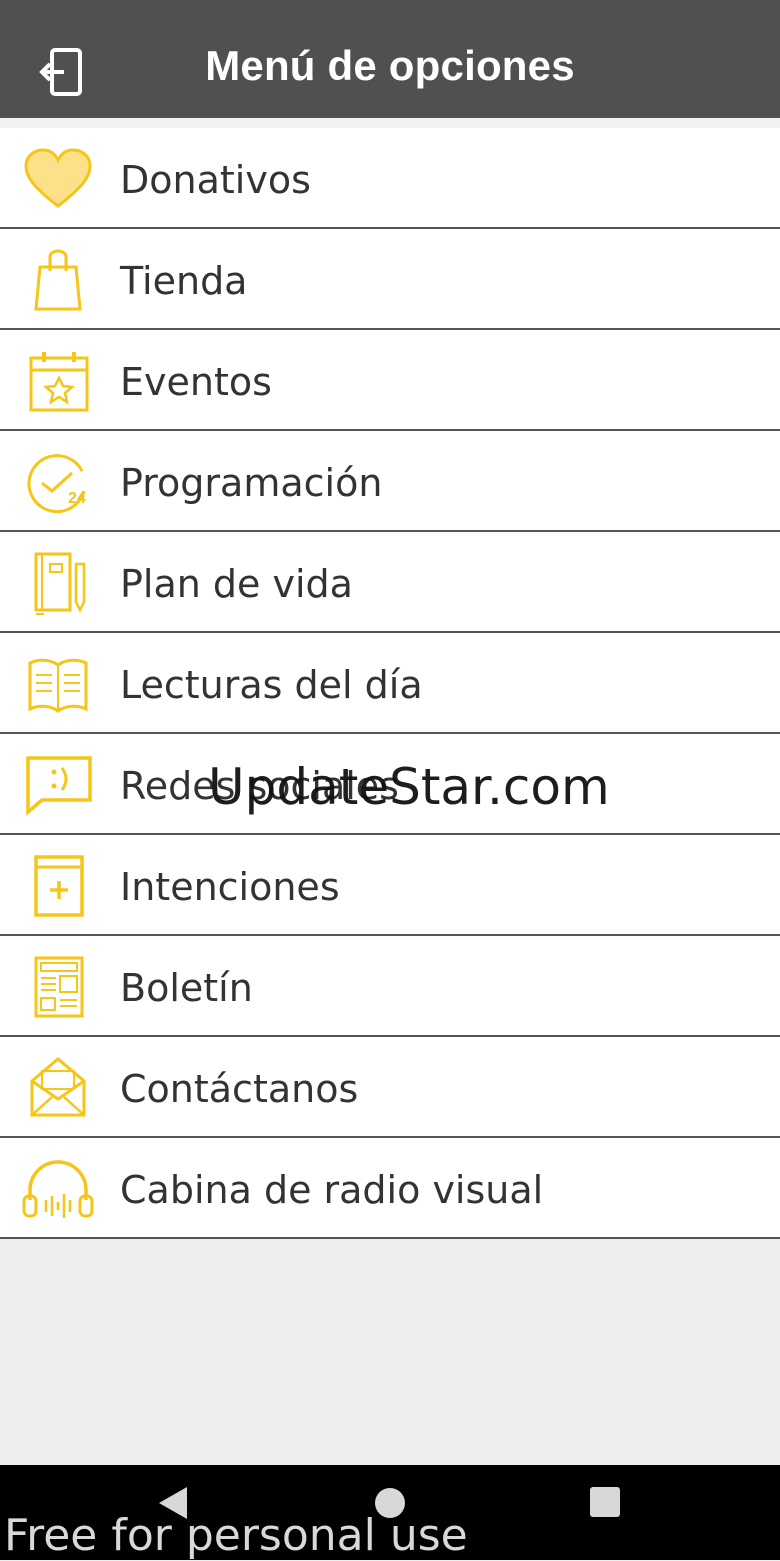 This screenshot has width=780, height=1561. What do you see at coordinates (58, 179) in the screenshot?
I see `heart-icon` at bounding box center [58, 179].